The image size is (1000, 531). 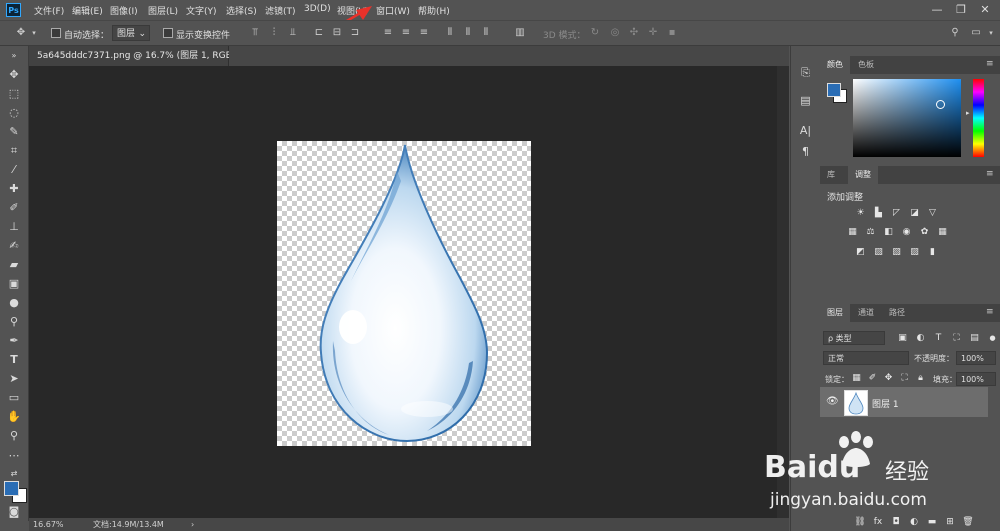 What do you see at coordinates (832, 401) in the screenshot?
I see `visibility-eye-icon: 👁︎` at bounding box center [832, 401].